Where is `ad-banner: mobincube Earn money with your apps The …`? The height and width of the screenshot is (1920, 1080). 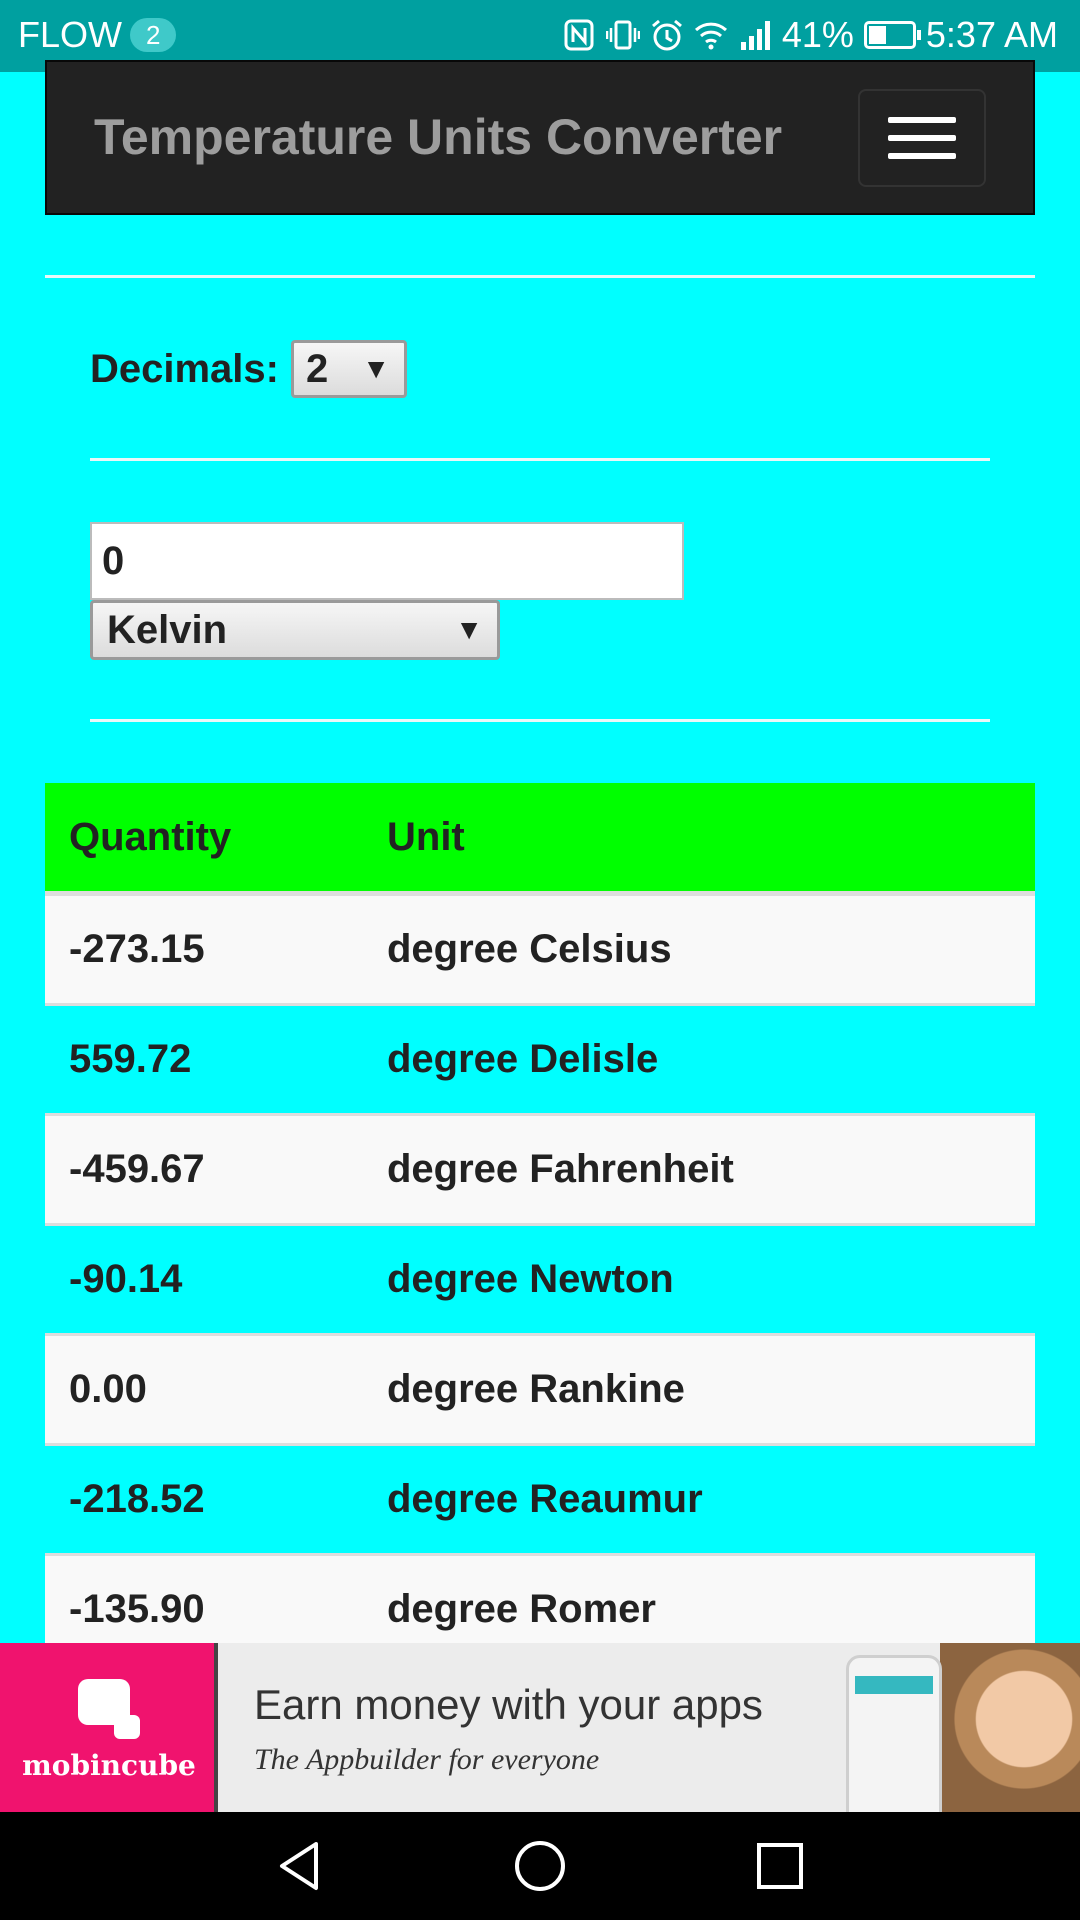 ad-banner: mobincube Earn money with your apps The … is located at coordinates (540, 1727).